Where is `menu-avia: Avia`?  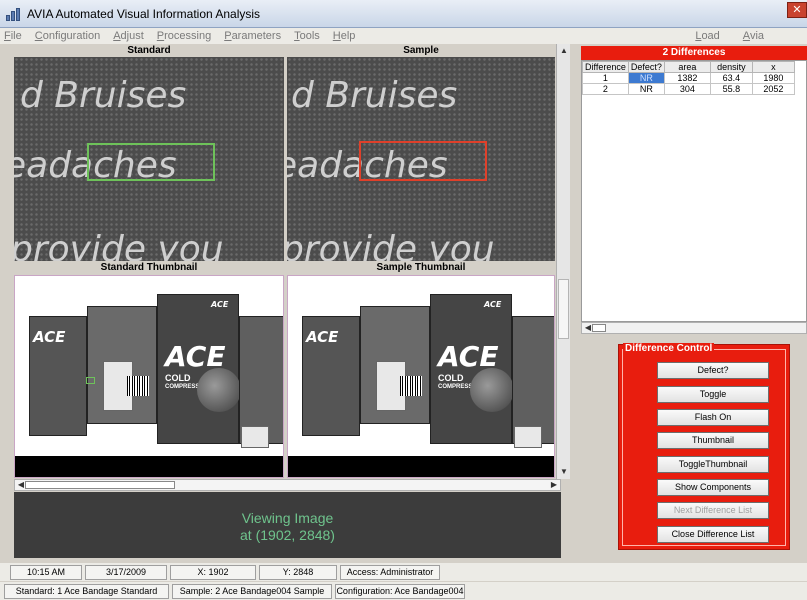 menu-avia: Avia is located at coordinates (753, 36).